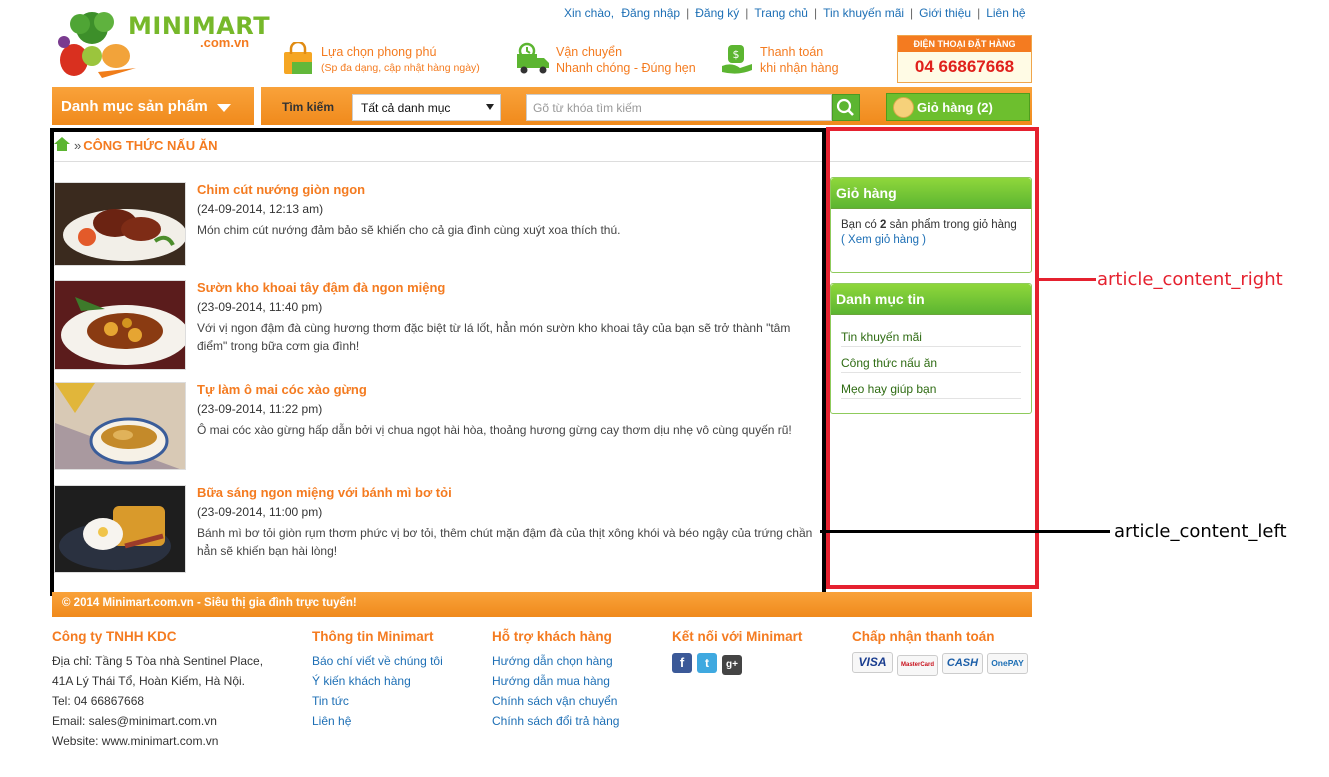  What do you see at coordinates (555, 701) in the screenshot?
I see `footer-link-shipping-policy: Chính sách vận chuyển` at bounding box center [555, 701].